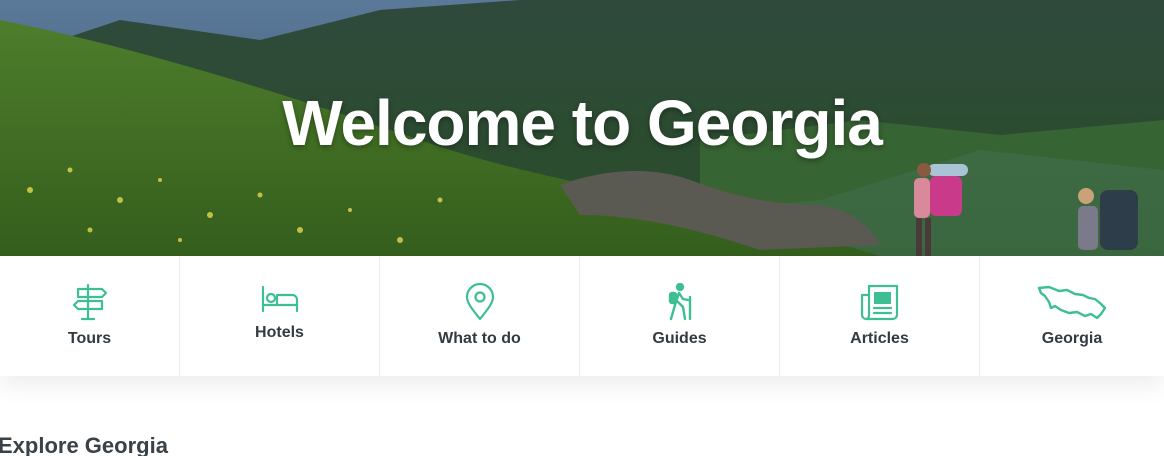 The width and height of the screenshot is (1164, 456). Describe the element at coordinates (880, 302) in the screenshot. I see `newspaper-icon` at that location.